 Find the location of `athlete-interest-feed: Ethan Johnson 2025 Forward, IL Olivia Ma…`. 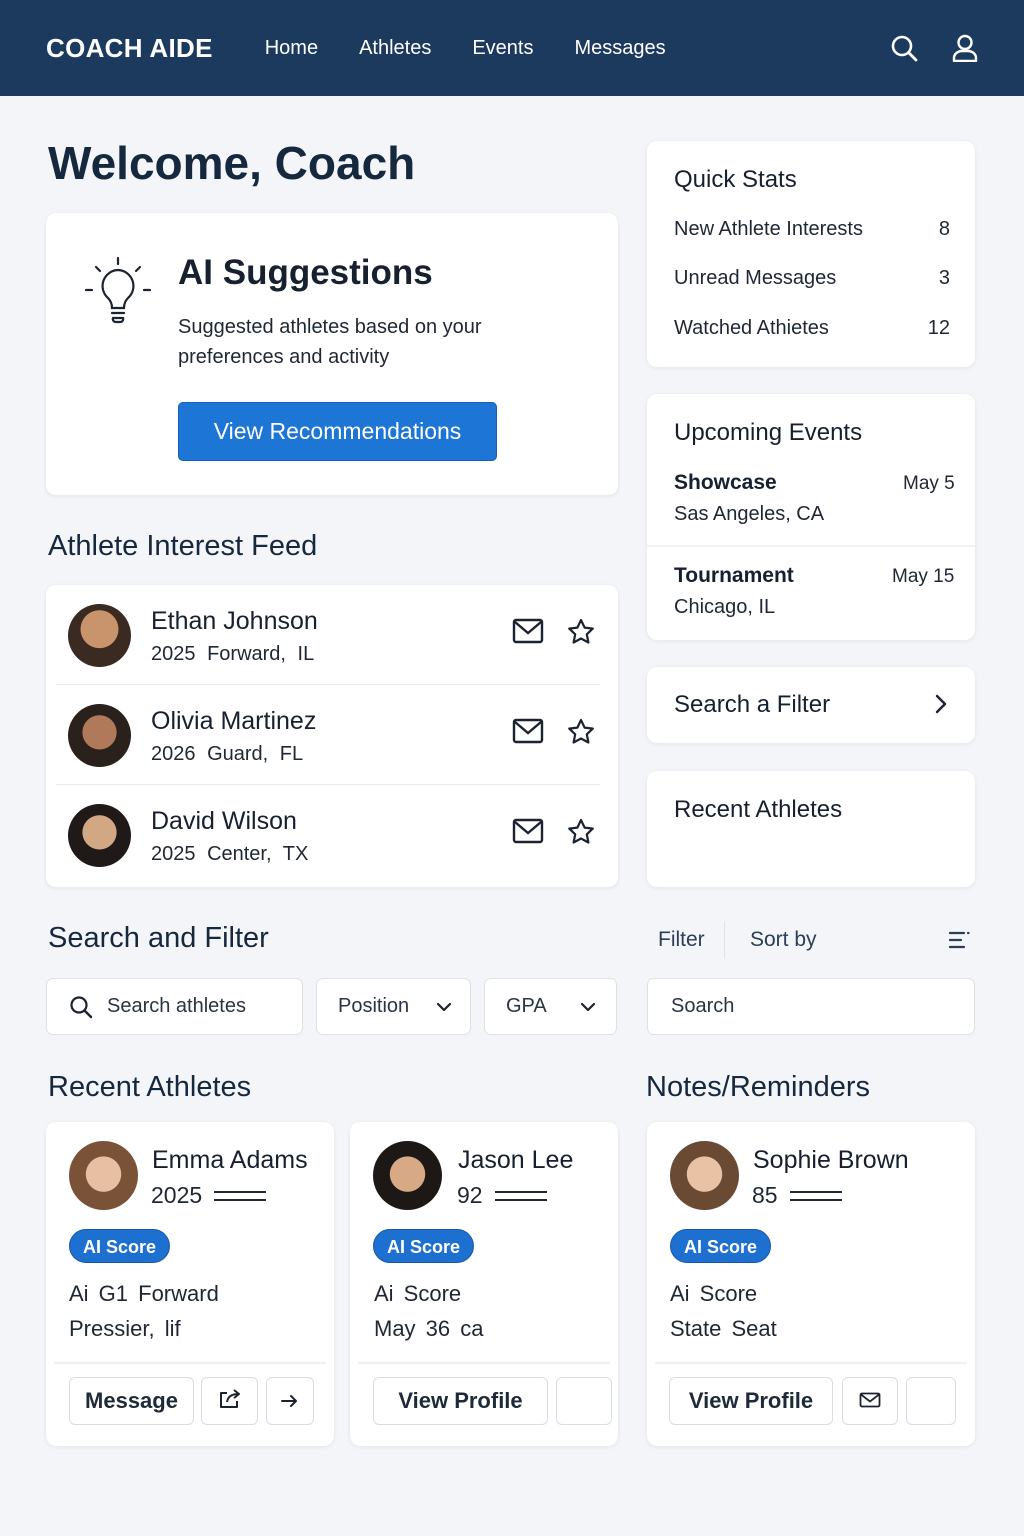

athlete-interest-feed: Ethan Johnson 2025 Forward, IL Olivia Ma… is located at coordinates (332, 736).